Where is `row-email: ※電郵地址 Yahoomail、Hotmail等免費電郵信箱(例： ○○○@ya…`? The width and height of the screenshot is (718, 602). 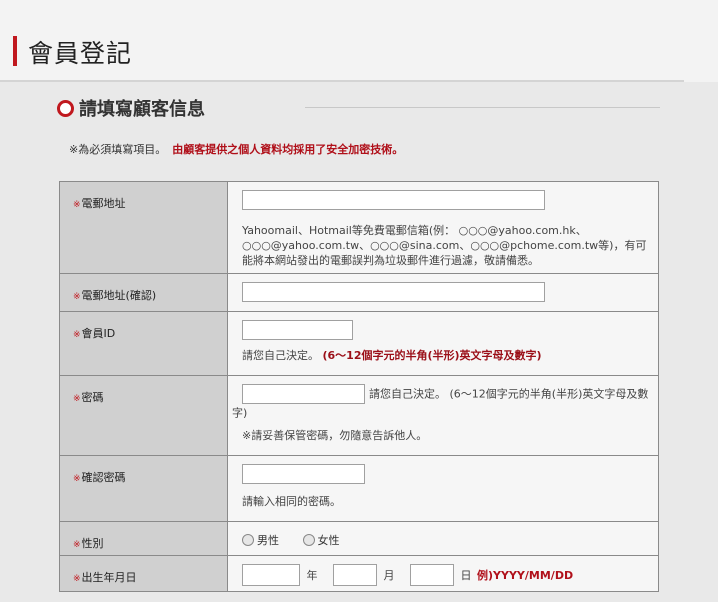 row-email: ※電郵地址 Yahoomail、Hotmail等免費電郵信箱(例： ○○○@ya… is located at coordinates (359, 227).